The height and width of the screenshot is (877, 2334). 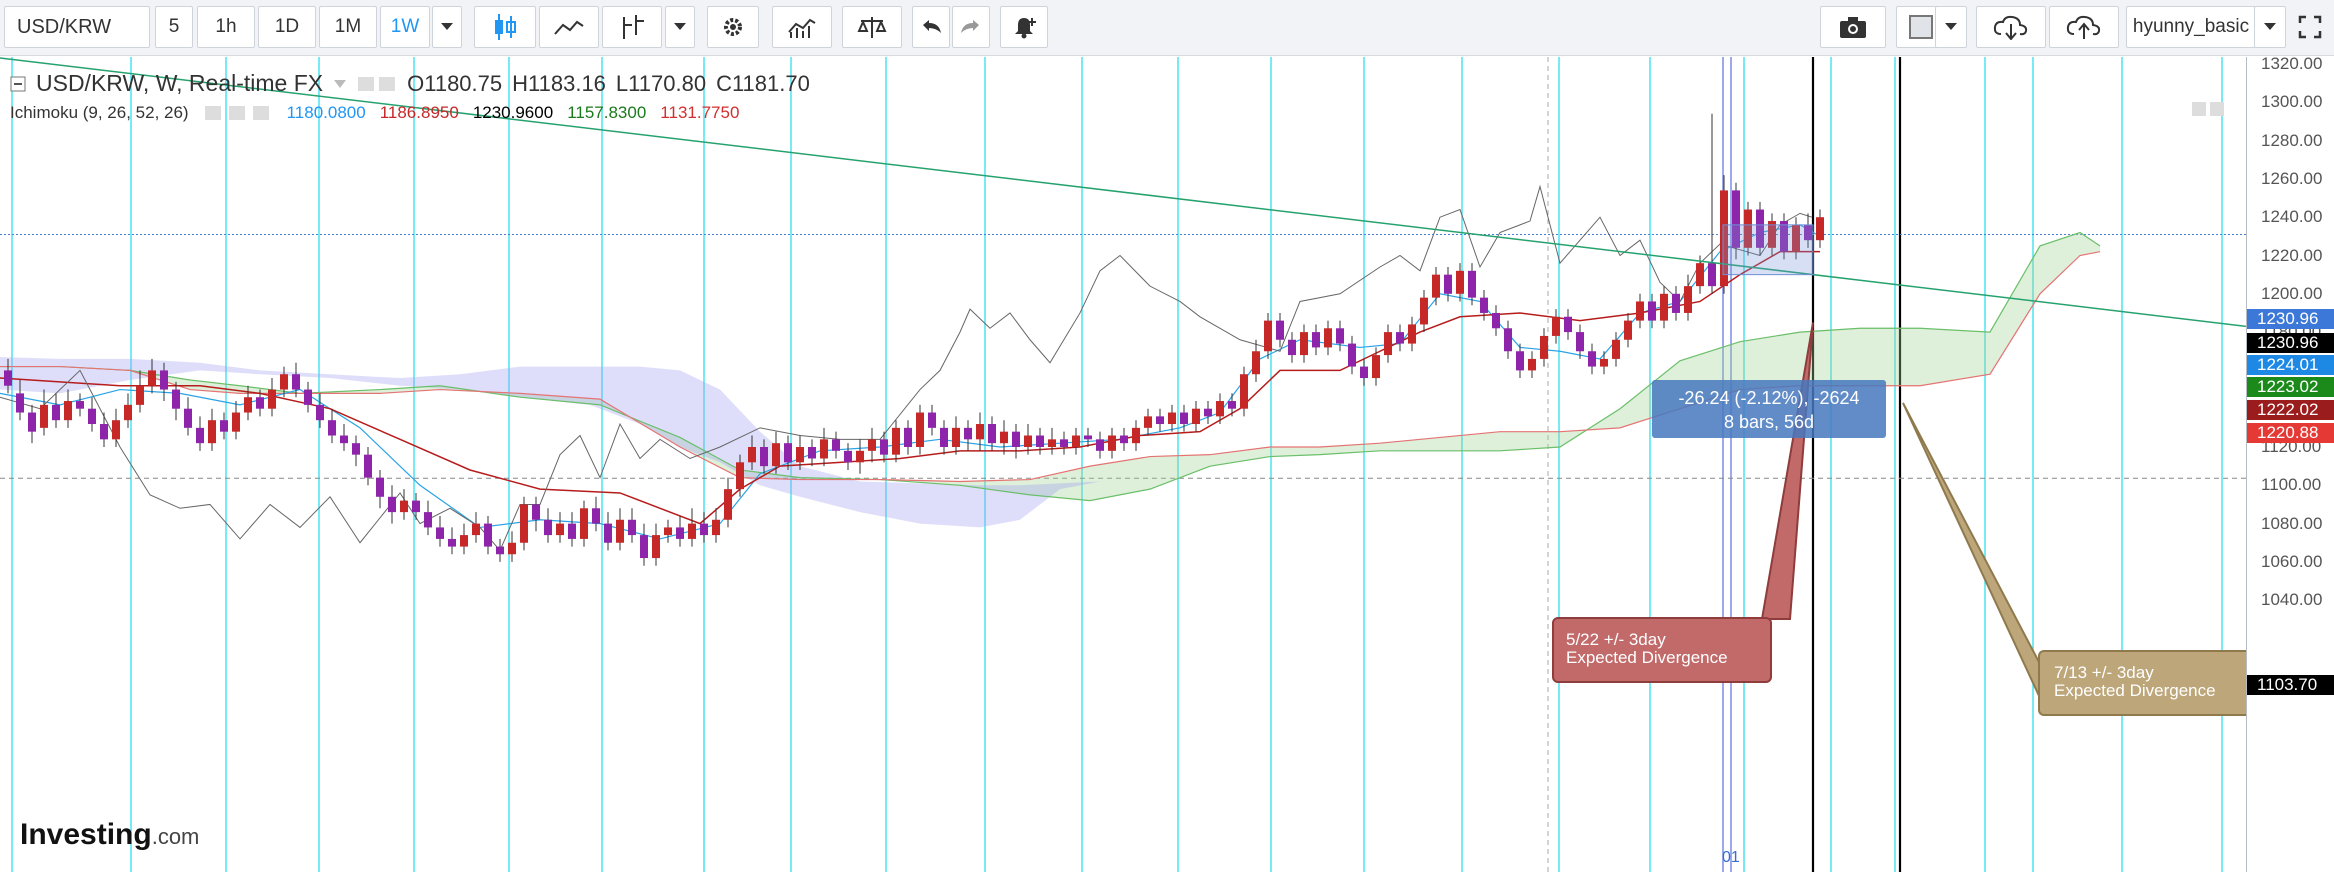 What do you see at coordinates (377, 84) in the screenshot?
I see `visibility-settings-icon` at bounding box center [377, 84].